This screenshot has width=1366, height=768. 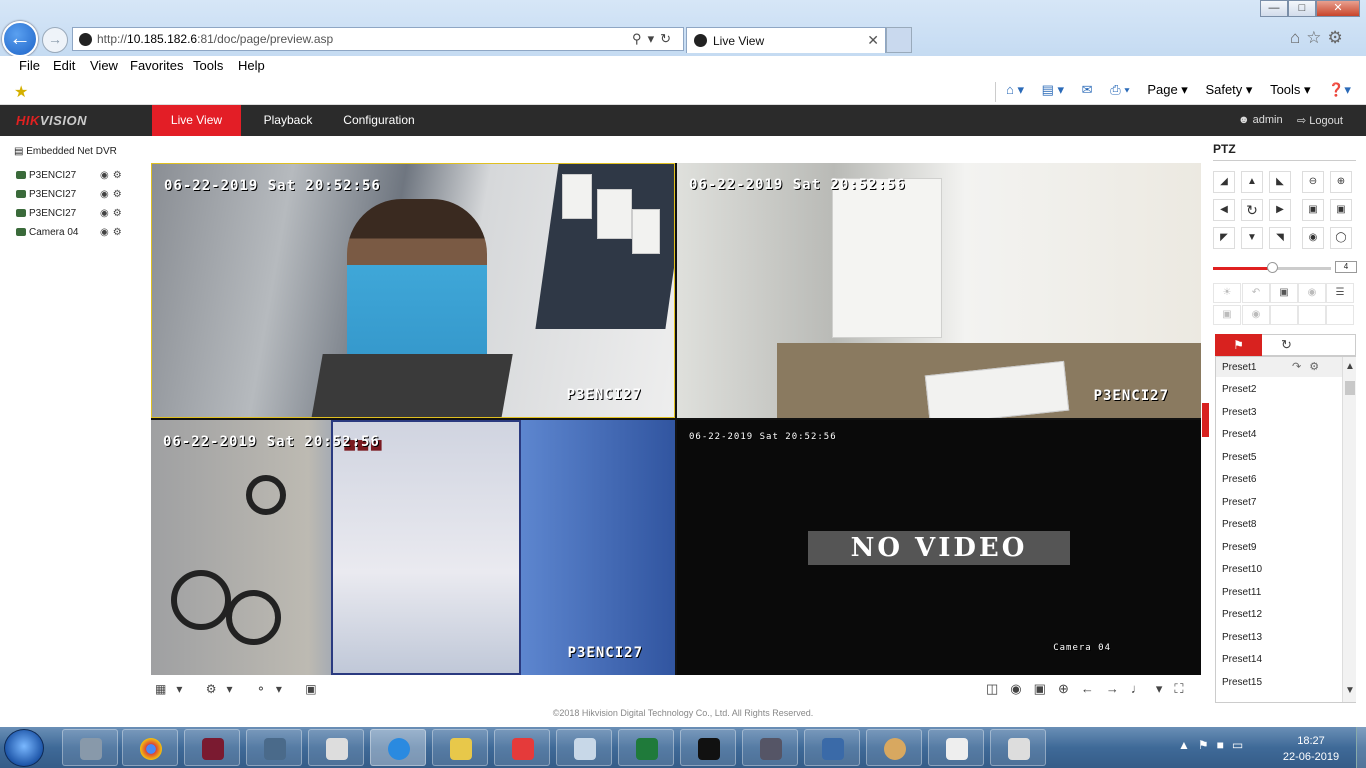 What do you see at coordinates (1350, 690) in the screenshot?
I see `scroll-down-icon: ▼` at bounding box center [1350, 690].